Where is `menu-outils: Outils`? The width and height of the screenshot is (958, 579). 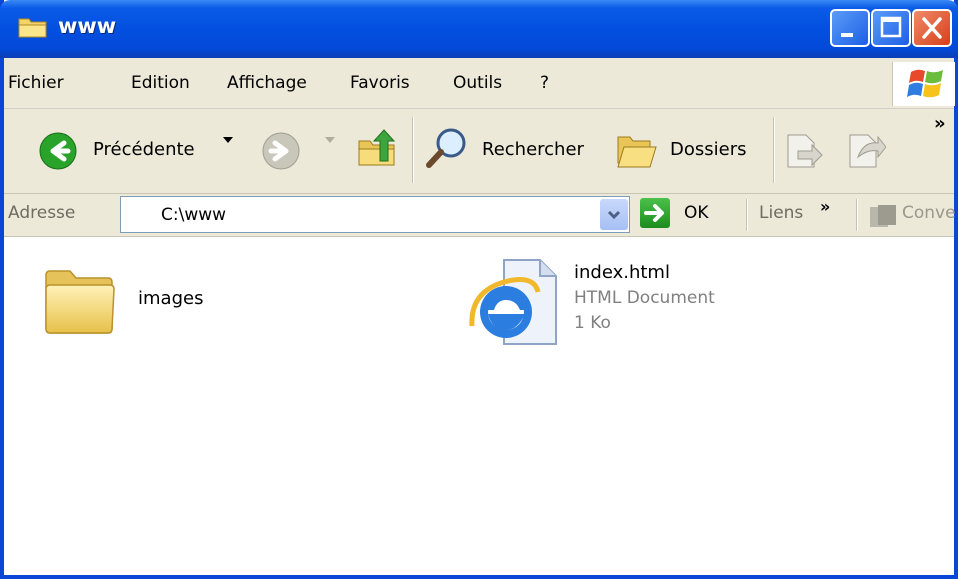 menu-outils: Outils is located at coordinates (477, 83).